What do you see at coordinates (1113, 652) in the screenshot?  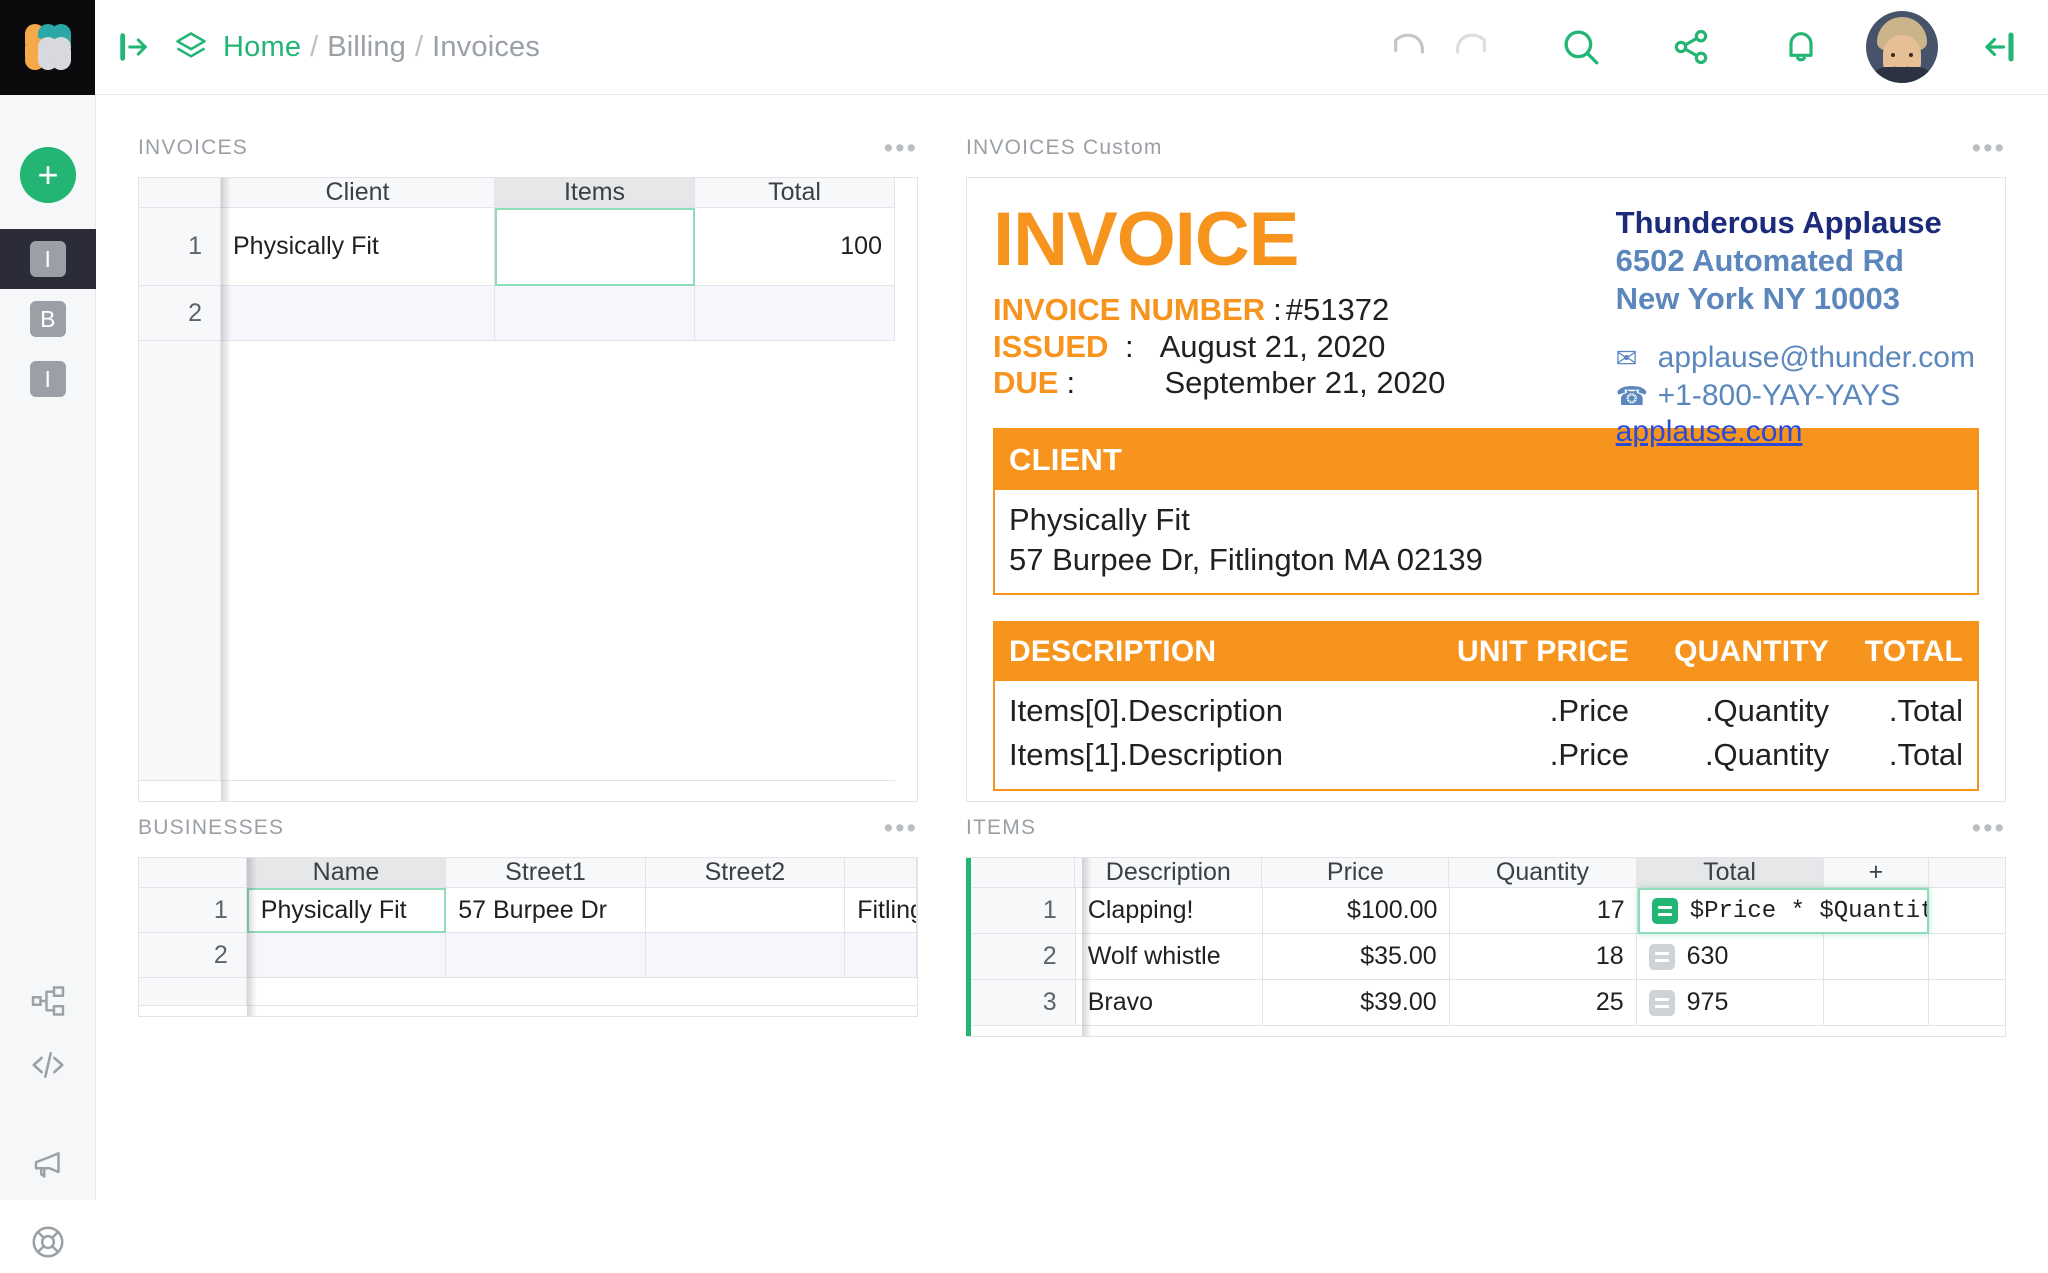 I see `line-items-header-description: DESCRIPTION` at bounding box center [1113, 652].